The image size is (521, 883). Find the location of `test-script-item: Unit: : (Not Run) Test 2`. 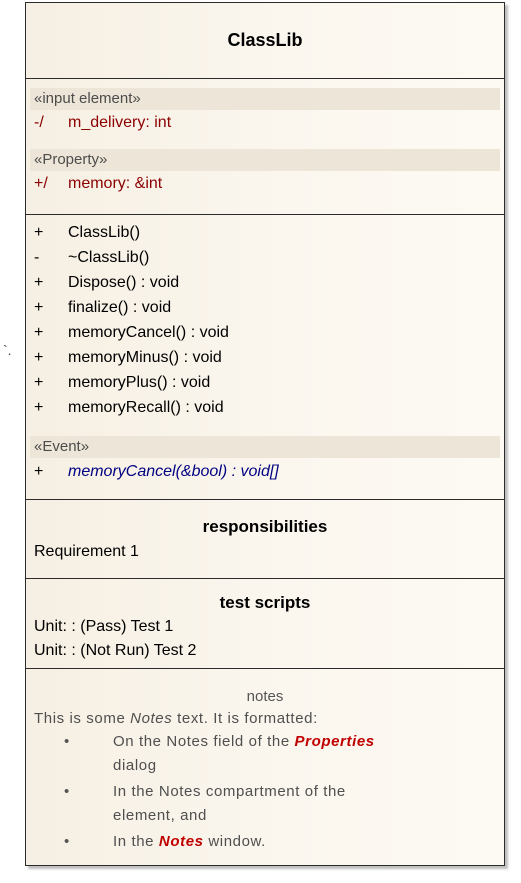

test-script-item: Unit: : (Not Run) Test 2 is located at coordinates (115, 651).